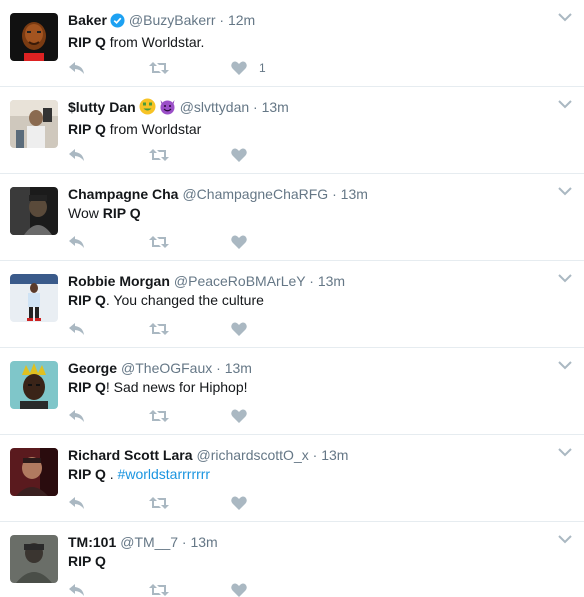 Image resolution: width=584 pixels, height=597 pixels. Describe the element at coordinates (172, 20) in the screenshot. I see `author-handle: @BuzyBakerr` at that location.